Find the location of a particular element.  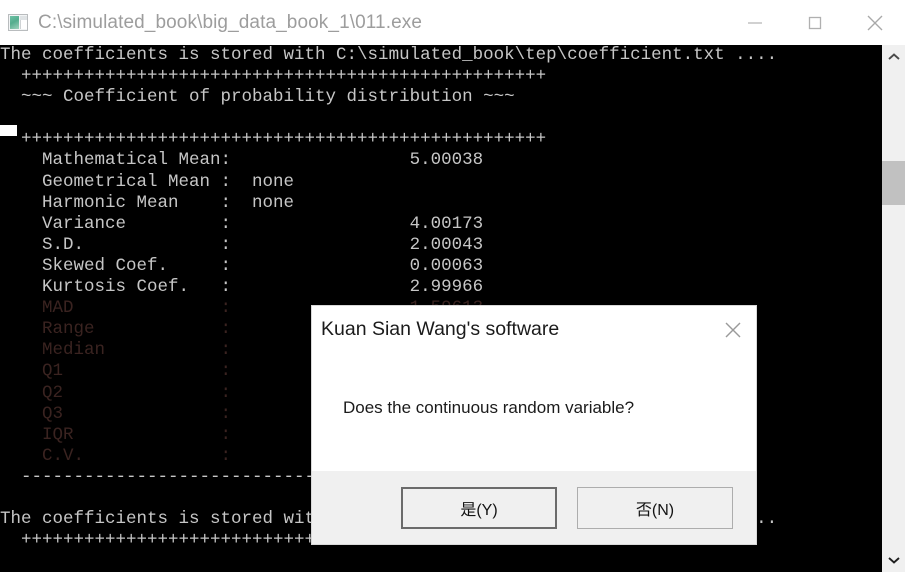

dialog-yes-button: 是(Y) is located at coordinates (479, 507).